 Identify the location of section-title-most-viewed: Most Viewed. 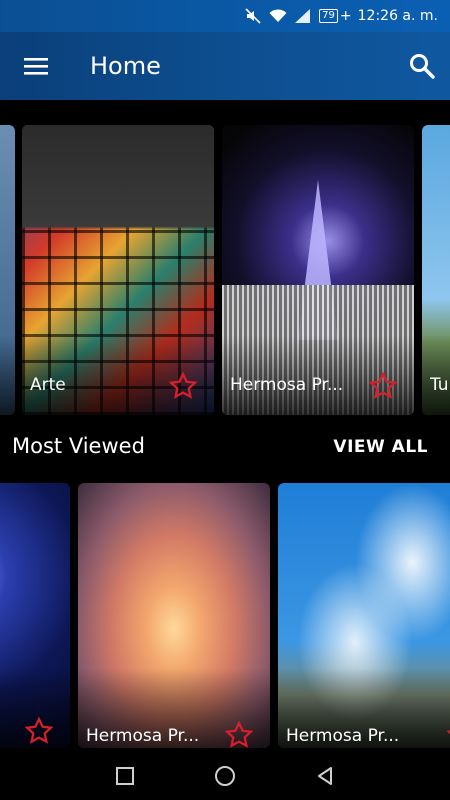
(78, 446).